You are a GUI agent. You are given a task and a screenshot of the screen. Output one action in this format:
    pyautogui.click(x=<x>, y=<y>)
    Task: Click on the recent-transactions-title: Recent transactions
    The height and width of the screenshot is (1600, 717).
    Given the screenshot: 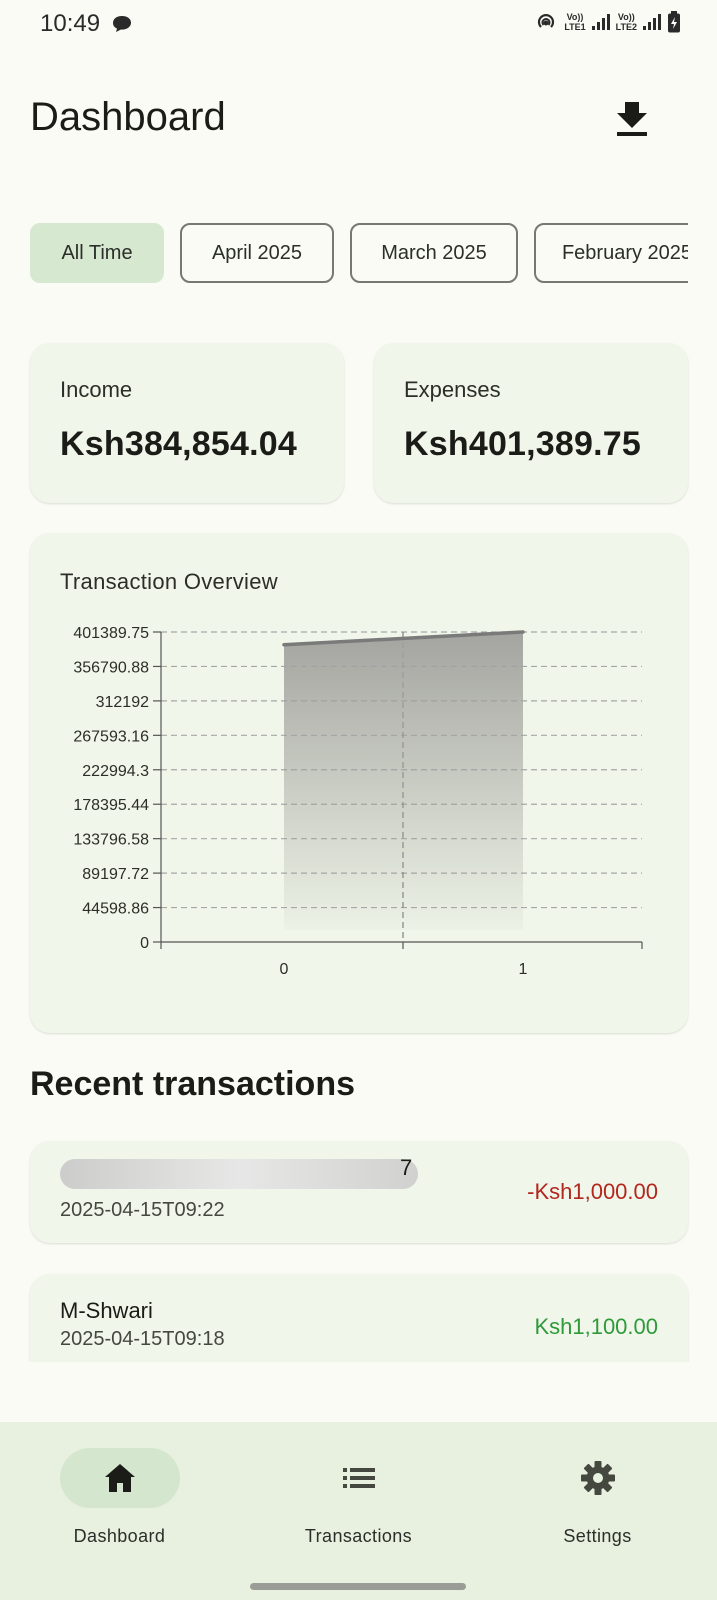 What is the action you would take?
    pyautogui.click(x=192, y=1084)
    